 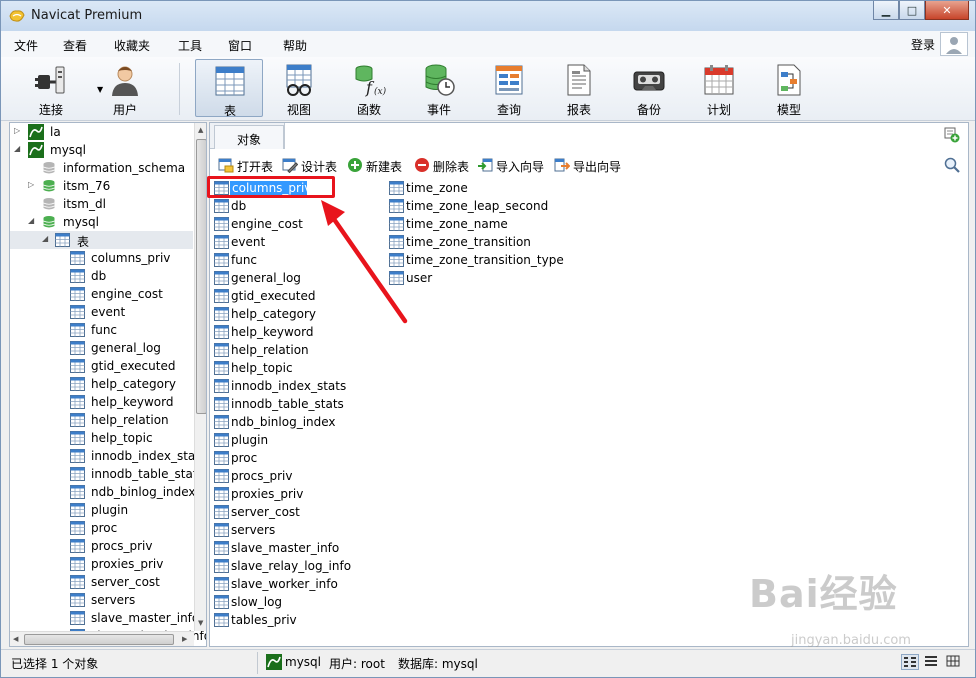 I want to click on menu-help: 帮助, so click(x=295, y=45).